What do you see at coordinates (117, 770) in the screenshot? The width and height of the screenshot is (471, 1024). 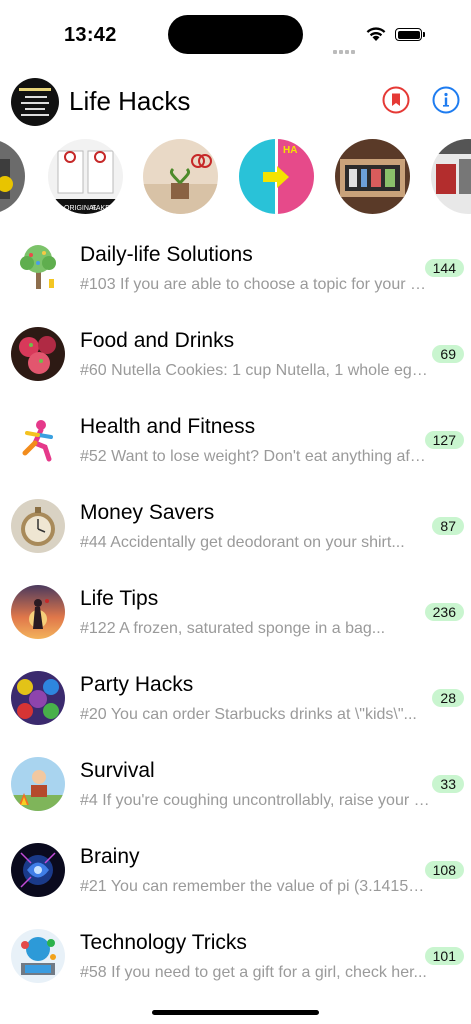 I see `category-title: Survival` at bounding box center [117, 770].